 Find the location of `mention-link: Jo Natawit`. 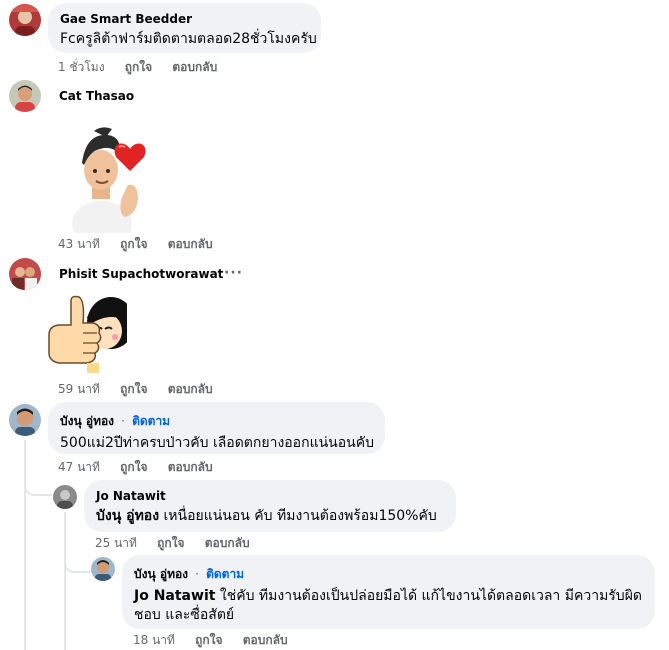

mention-link: Jo Natawit is located at coordinates (174, 596).